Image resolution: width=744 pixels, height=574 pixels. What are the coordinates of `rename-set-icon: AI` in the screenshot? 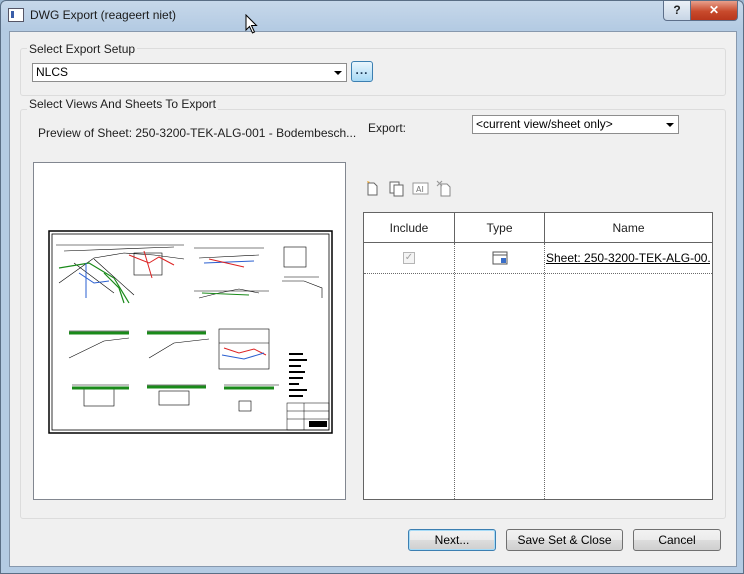 It's located at (420, 188).